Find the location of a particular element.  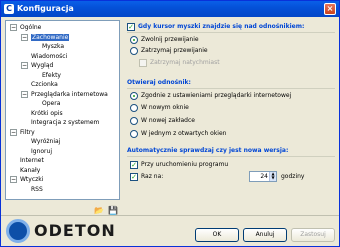

tree-item: Wtyczki is located at coordinates (31, 179).